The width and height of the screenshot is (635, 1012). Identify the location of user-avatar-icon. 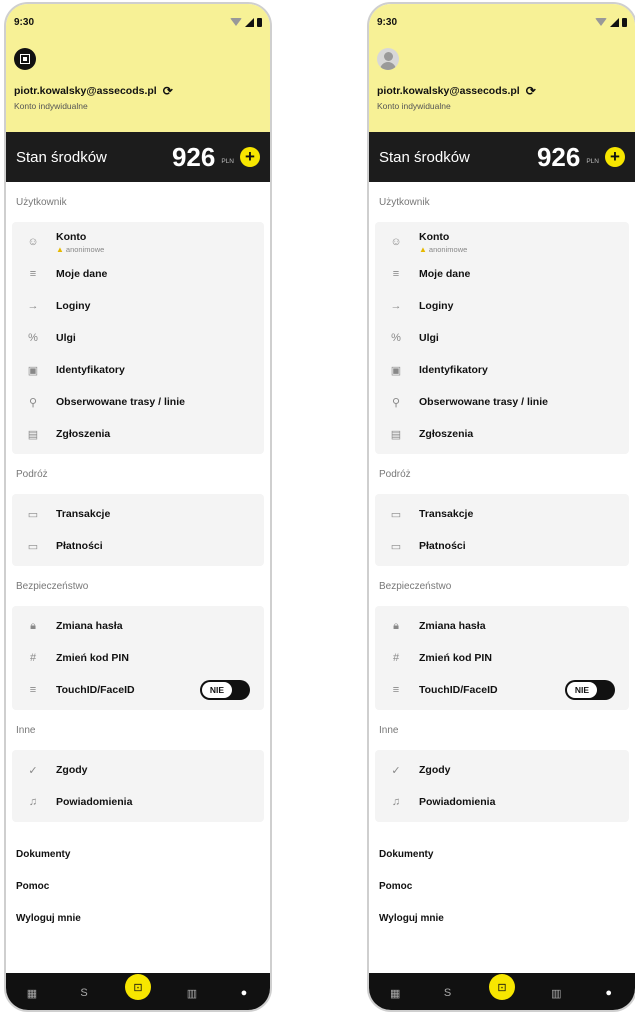
(388, 59).